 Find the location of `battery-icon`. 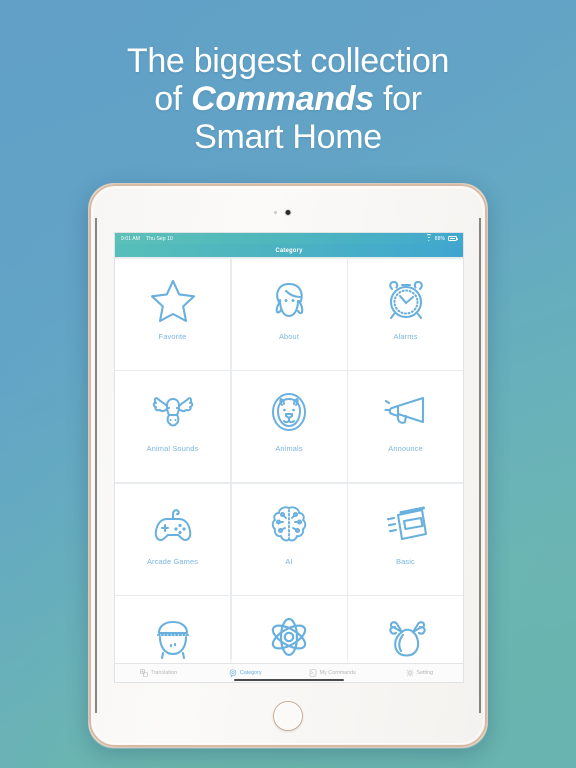

battery-icon is located at coordinates (453, 238).